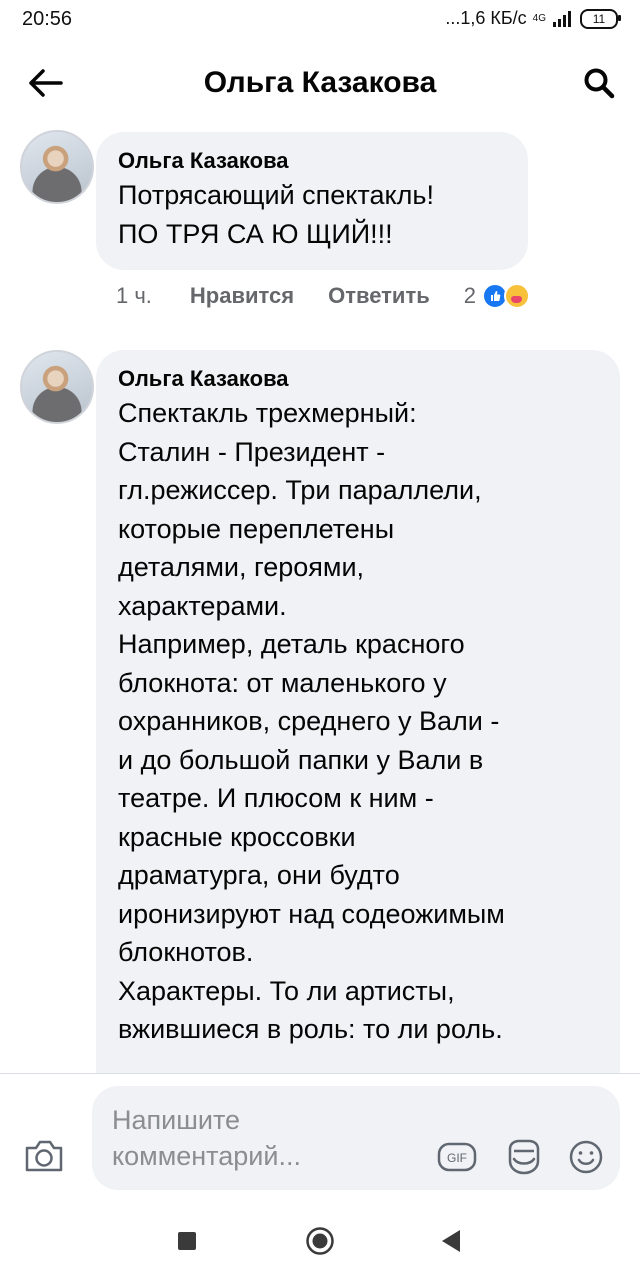  I want to click on system-back-button, so click(451, 1241).